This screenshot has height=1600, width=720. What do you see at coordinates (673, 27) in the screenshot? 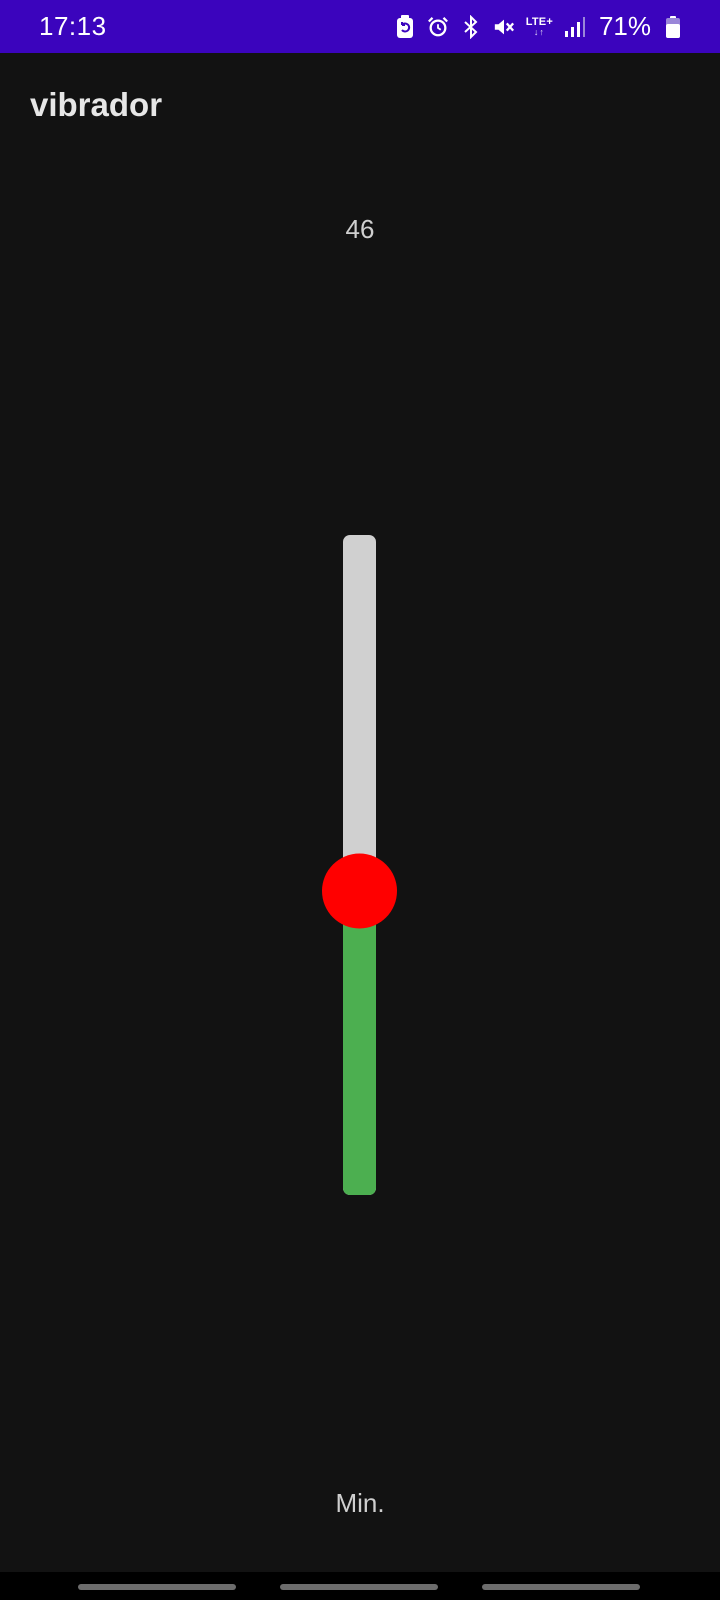
I see `battery-icon` at bounding box center [673, 27].